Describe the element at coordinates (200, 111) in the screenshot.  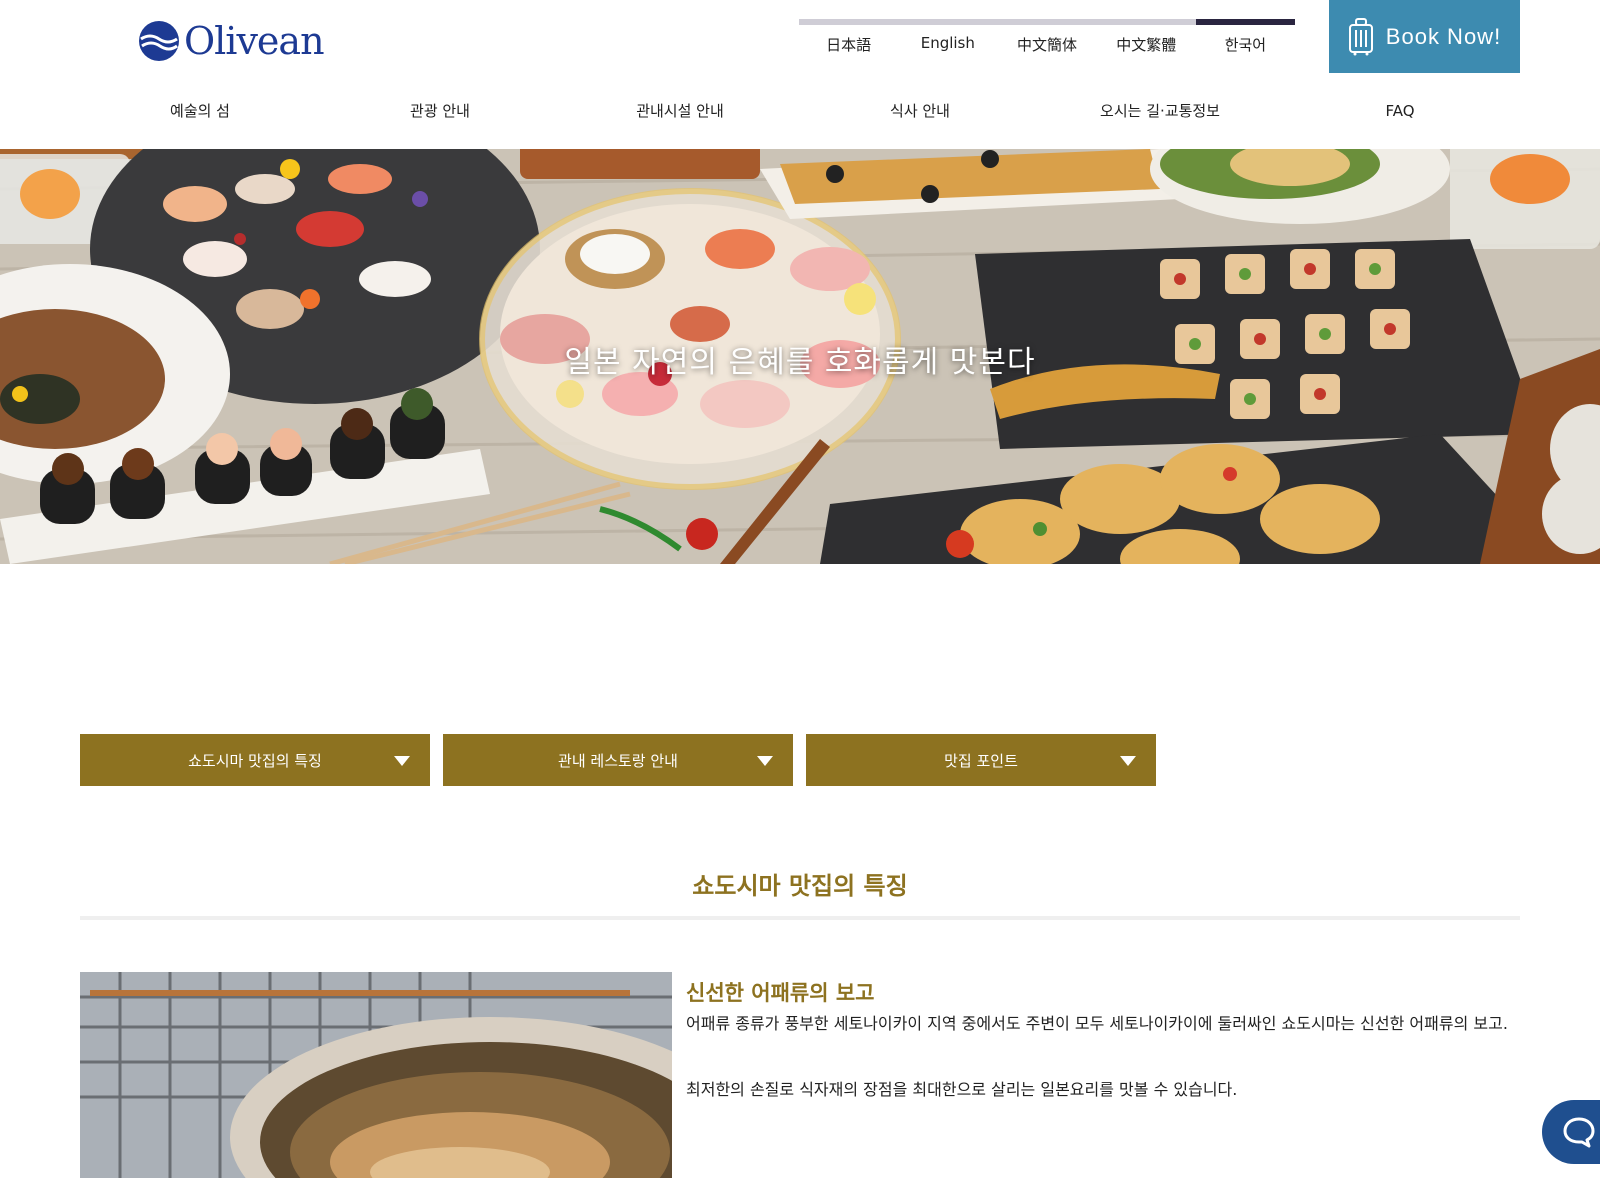
I see `nav-item-art-island: 예술의 섬` at that location.